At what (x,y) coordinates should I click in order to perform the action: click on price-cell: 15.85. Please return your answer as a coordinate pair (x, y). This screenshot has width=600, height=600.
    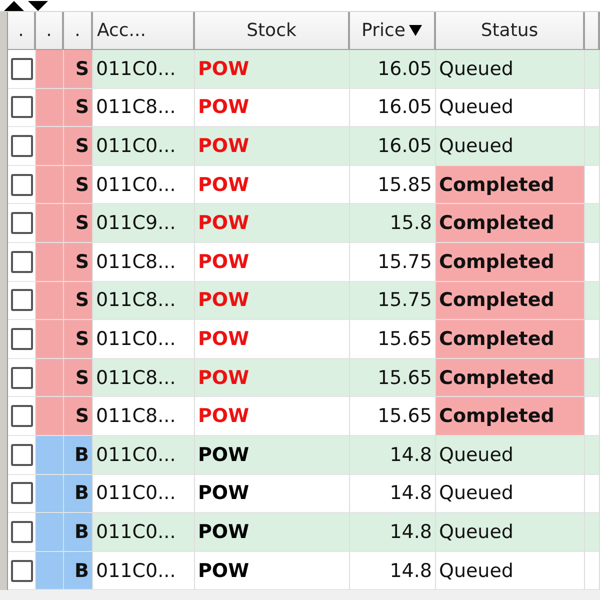
    Looking at the image, I should click on (393, 185).